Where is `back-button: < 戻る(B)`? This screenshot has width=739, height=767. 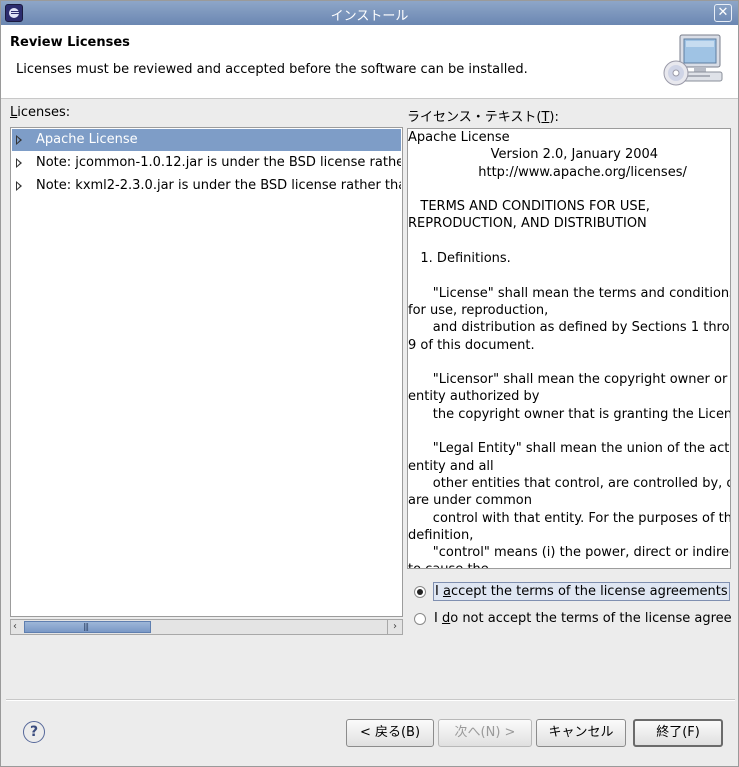 back-button: < 戻る(B) is located at coordinates (390, 733).